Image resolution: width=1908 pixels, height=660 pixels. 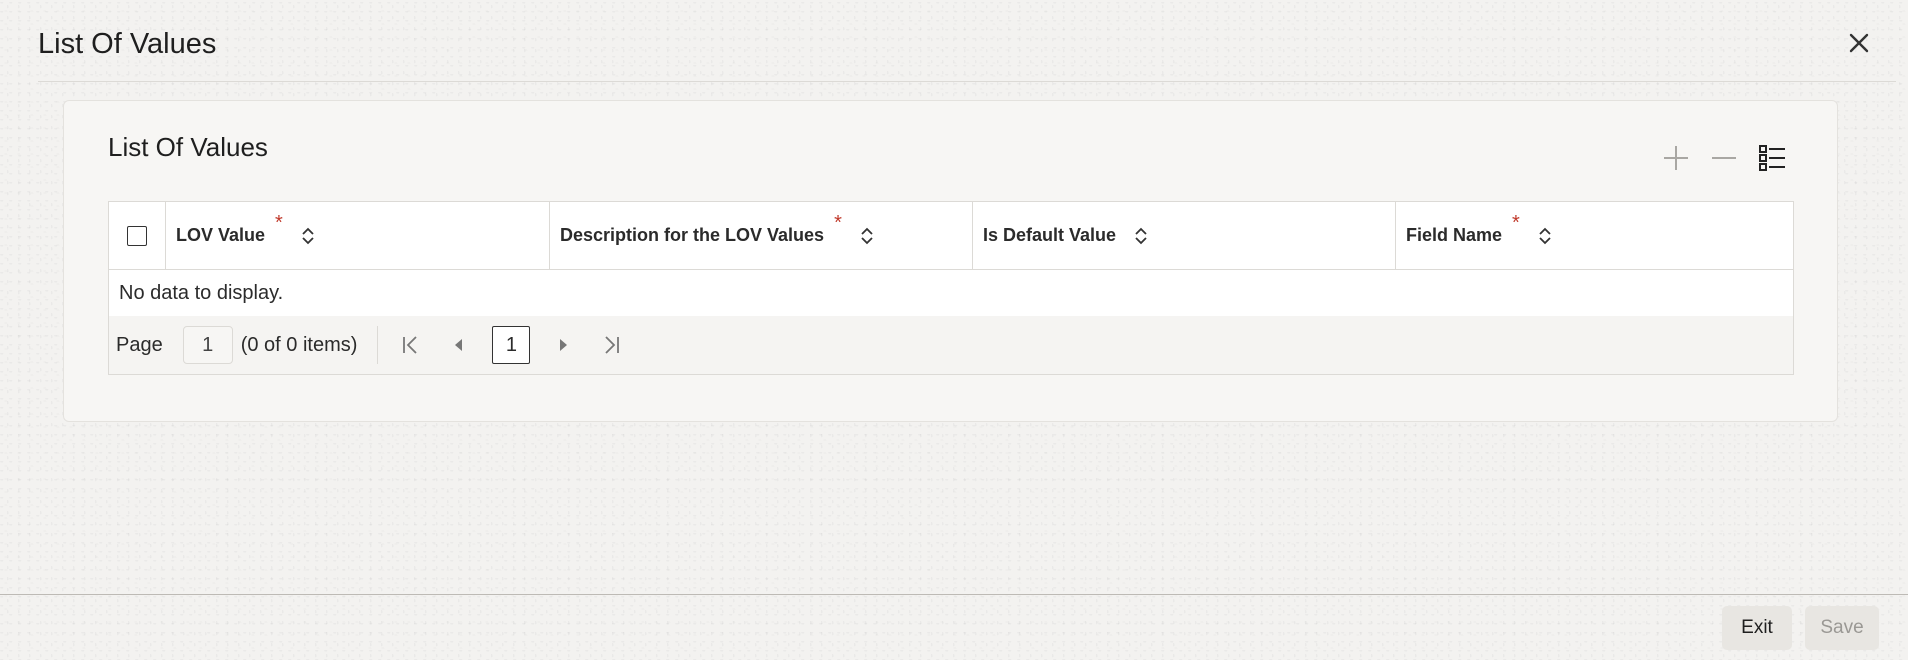 What do you see at coordinates (951, 345) in the screenshot?
I see `pagination-bar: Page 1 (0 of 0 items) 1` at bounding box center [951, 345].